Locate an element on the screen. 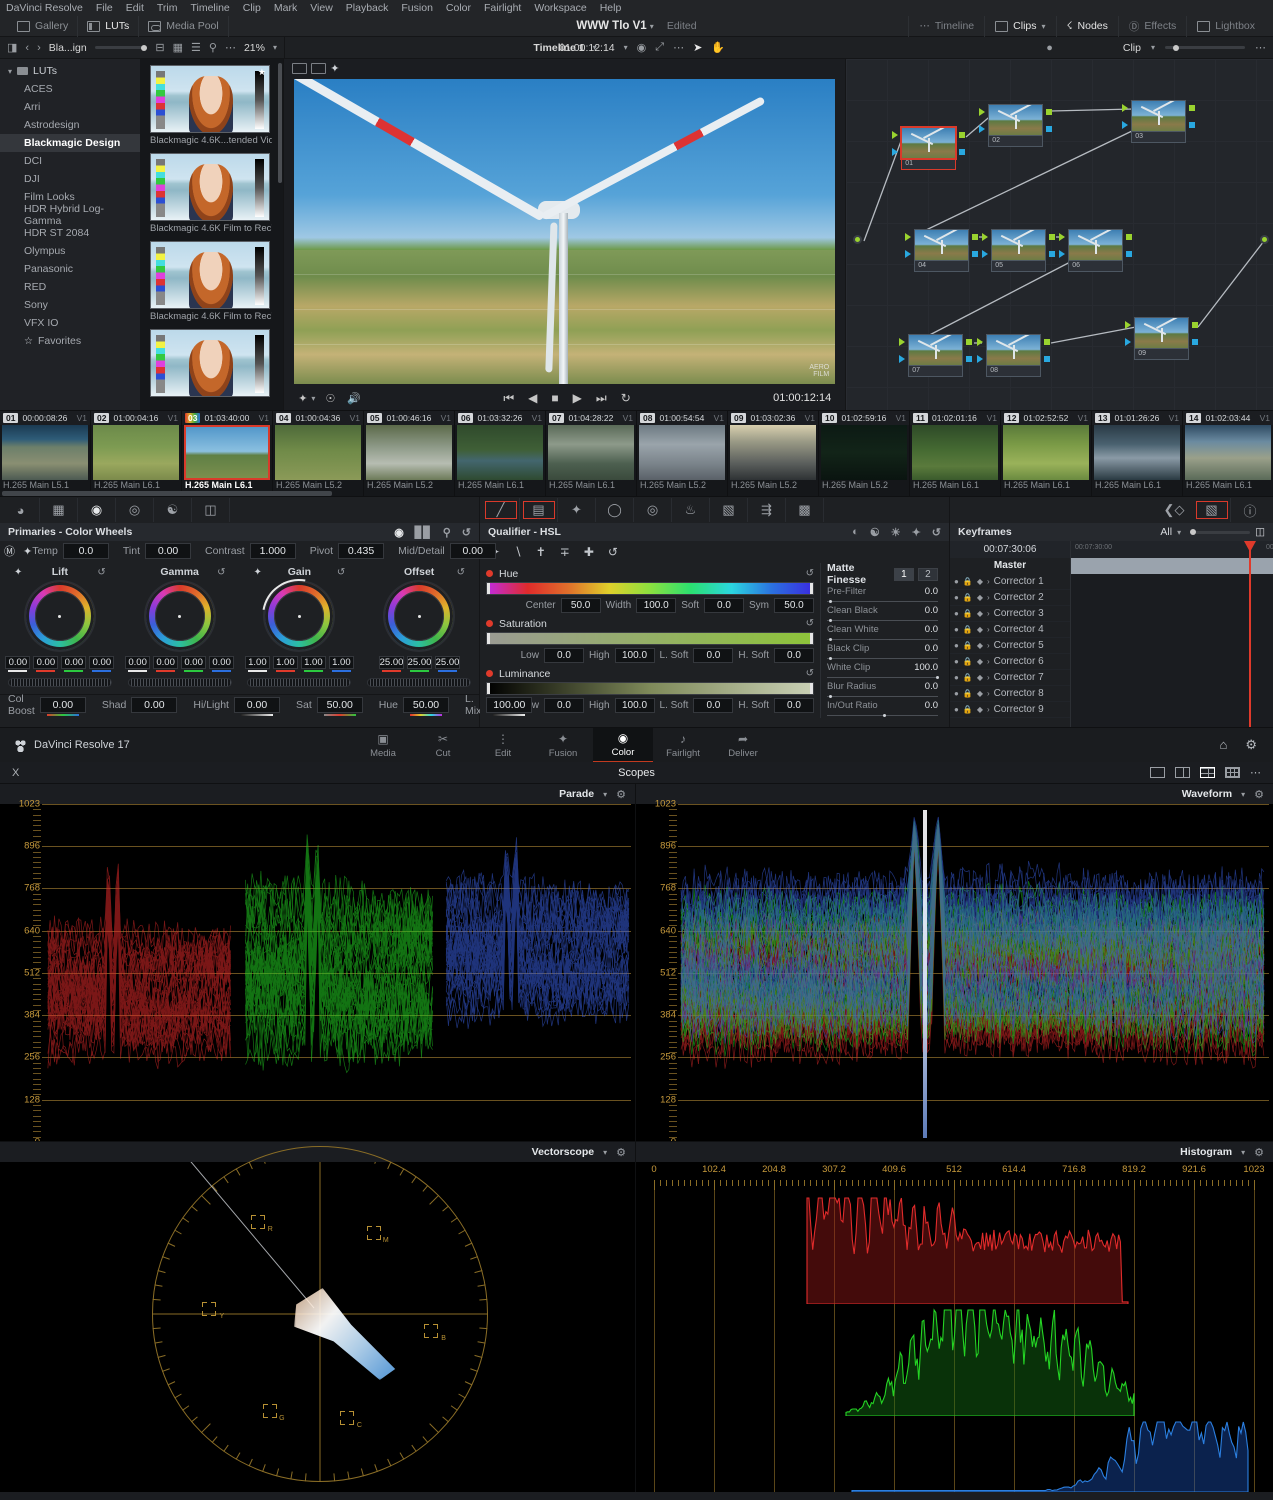 This screenshot has width=1273, height=1500. node-08: 08 is located at coordinates (1014, 355).